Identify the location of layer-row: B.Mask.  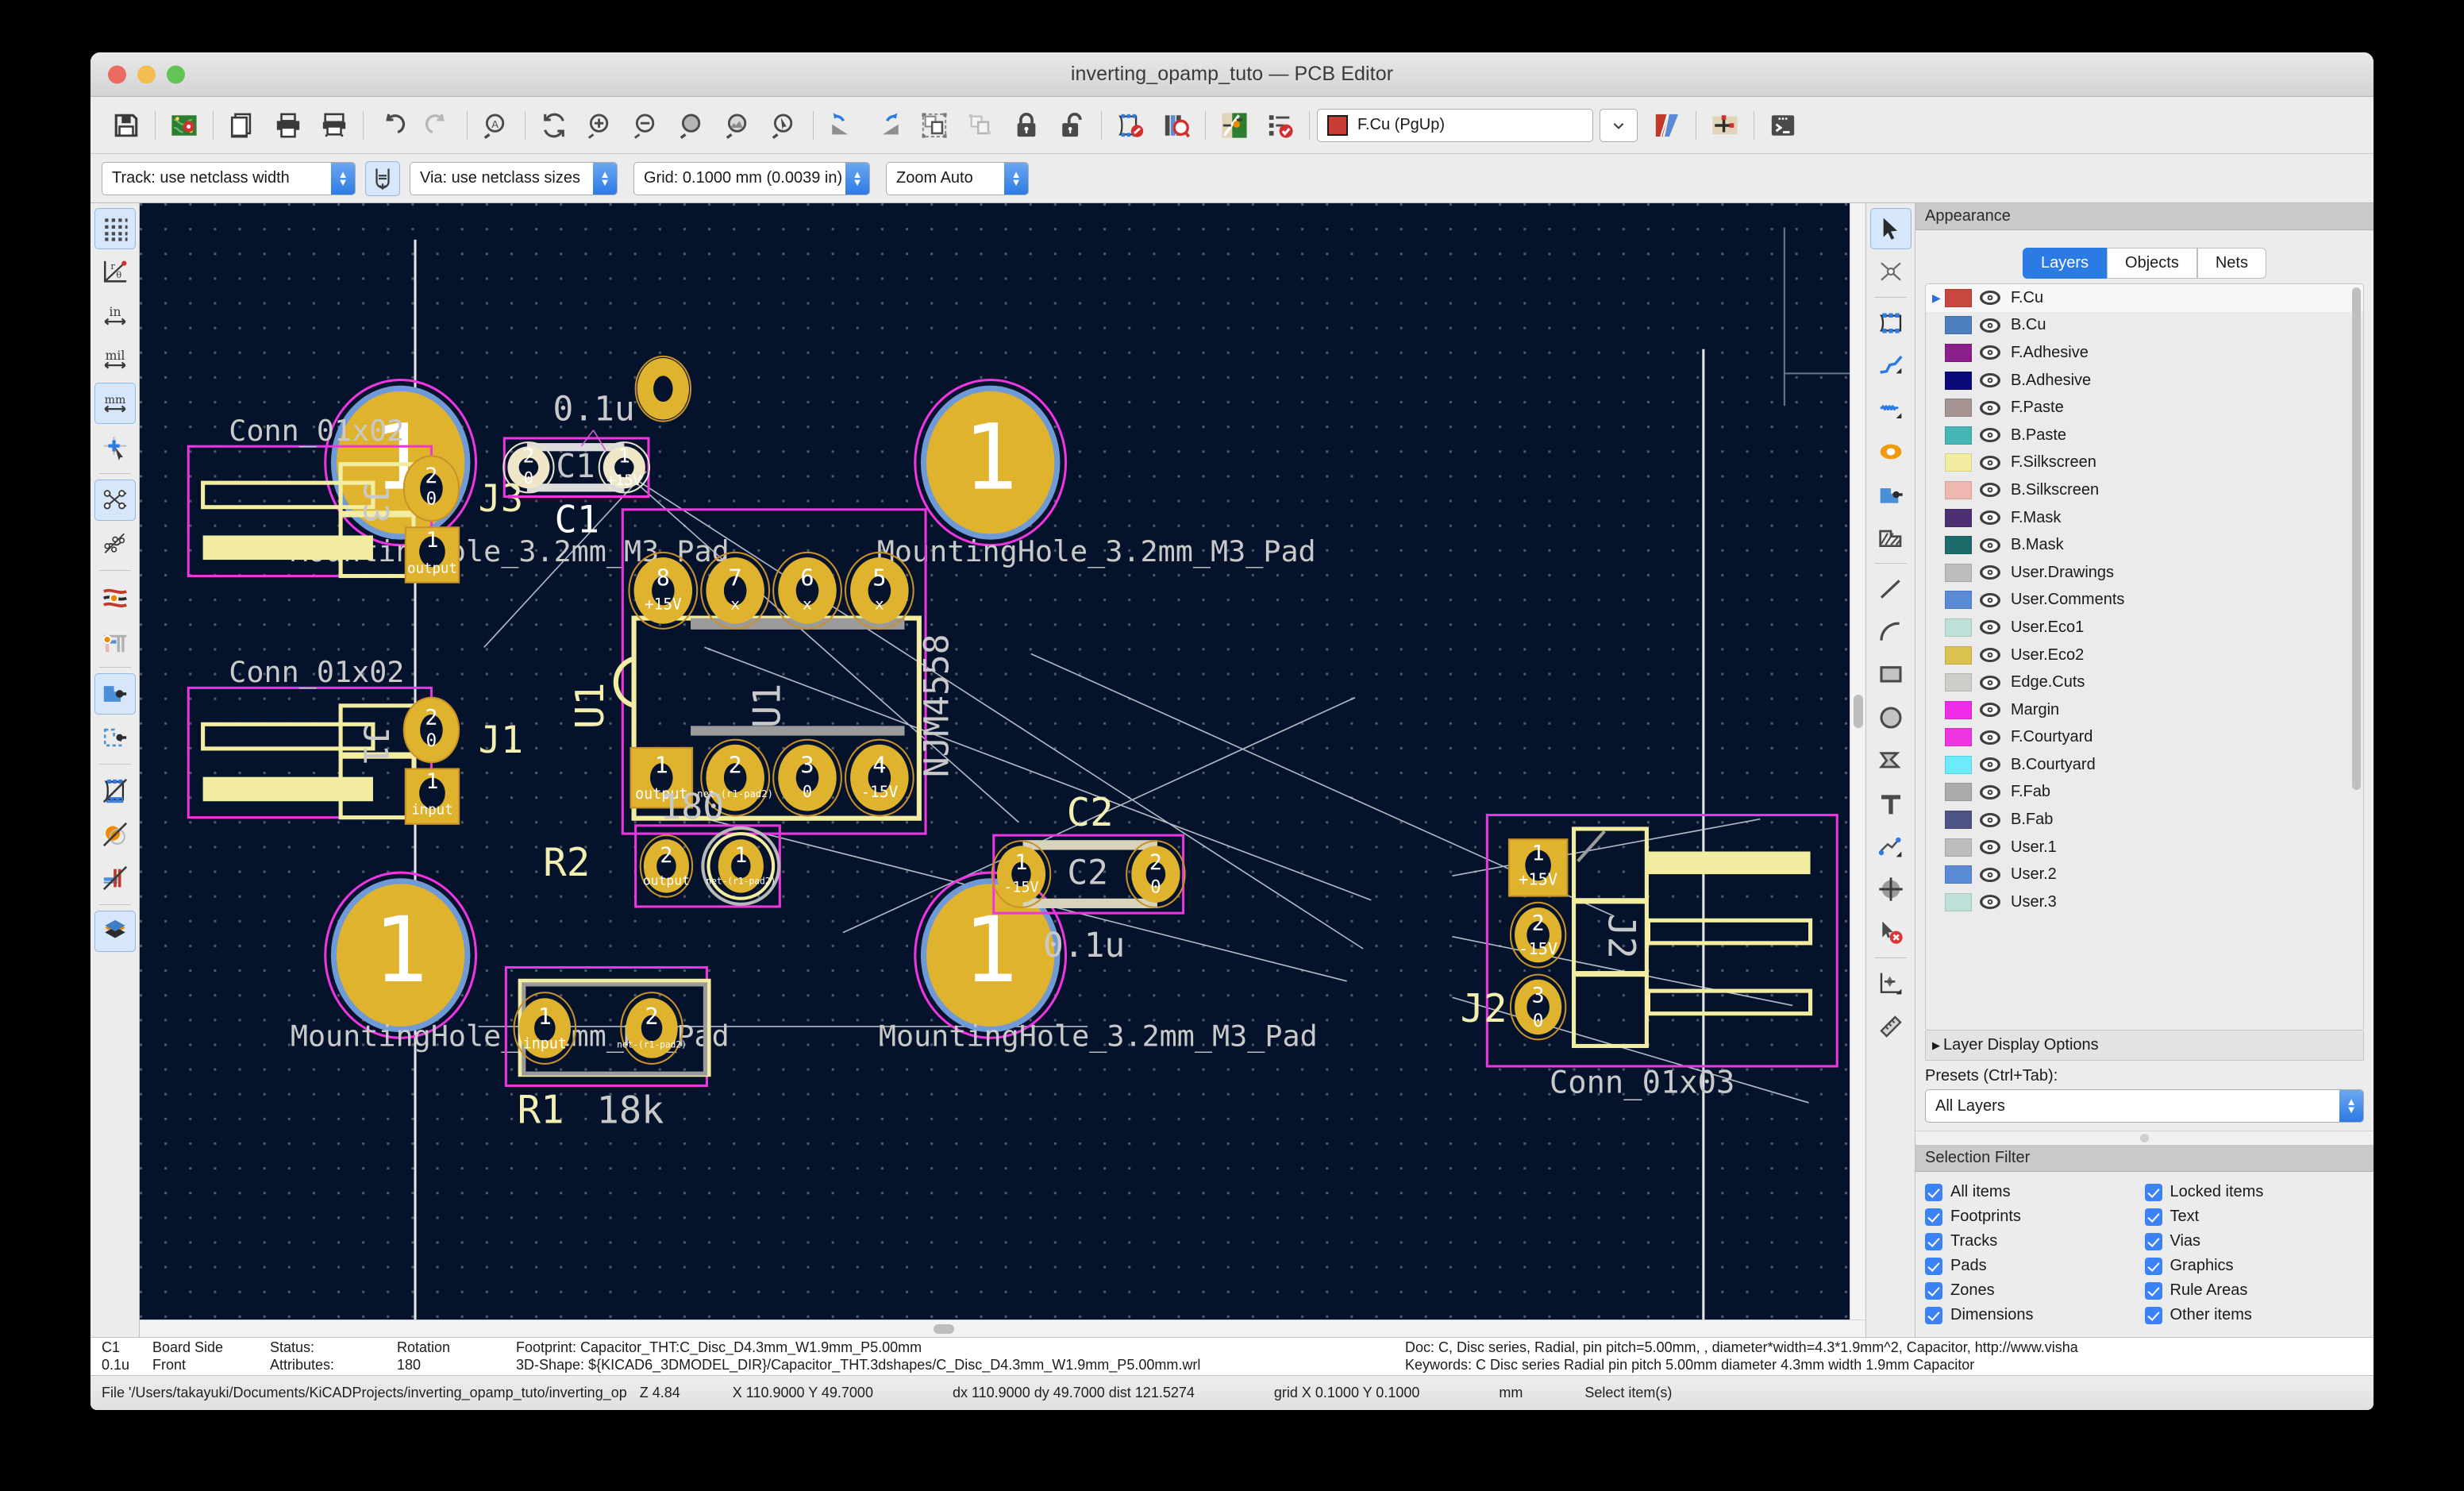
(2144, 545).